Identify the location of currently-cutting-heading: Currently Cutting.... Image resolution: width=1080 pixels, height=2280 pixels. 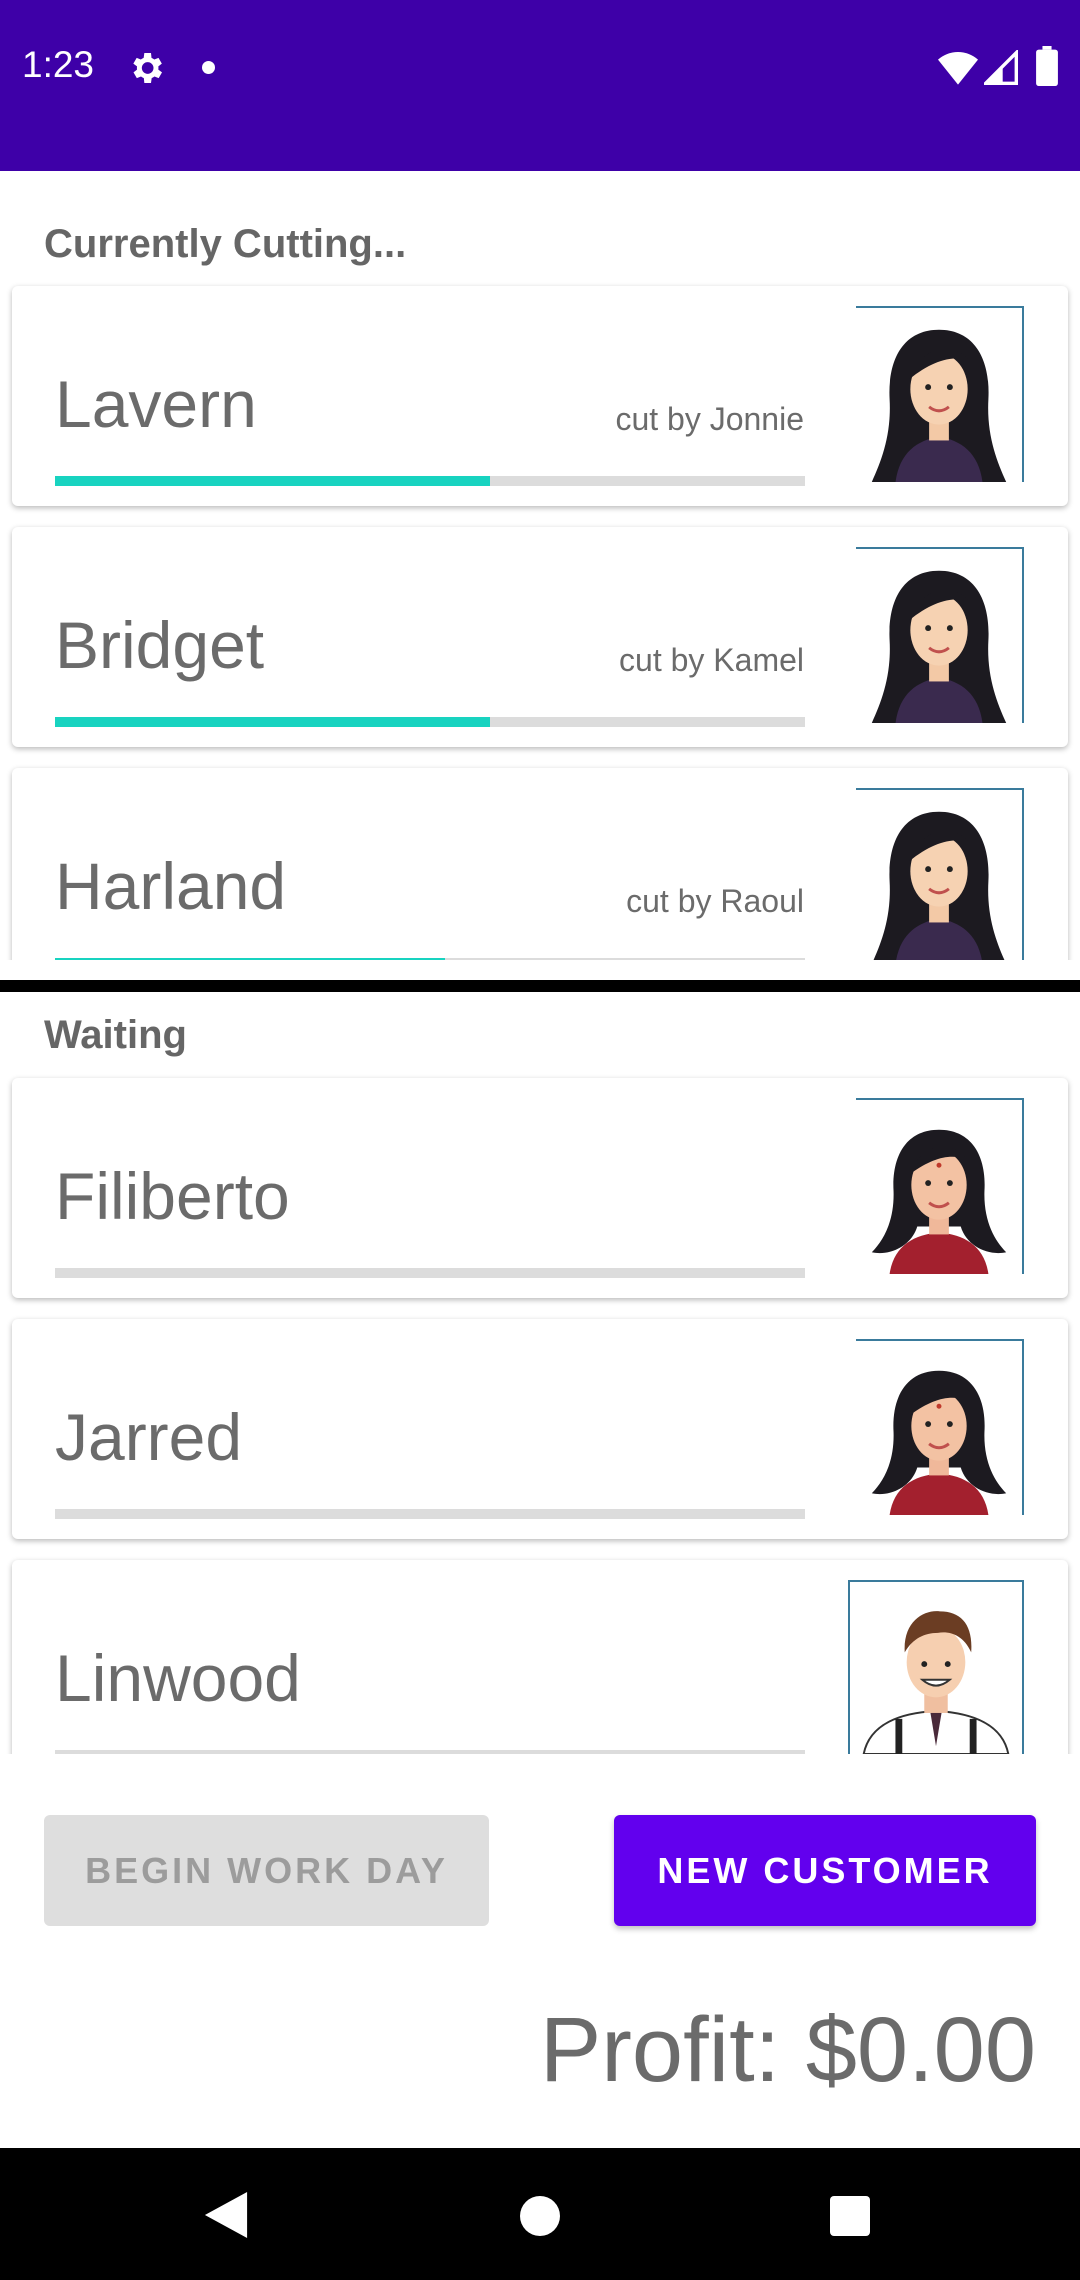
(225, 244).